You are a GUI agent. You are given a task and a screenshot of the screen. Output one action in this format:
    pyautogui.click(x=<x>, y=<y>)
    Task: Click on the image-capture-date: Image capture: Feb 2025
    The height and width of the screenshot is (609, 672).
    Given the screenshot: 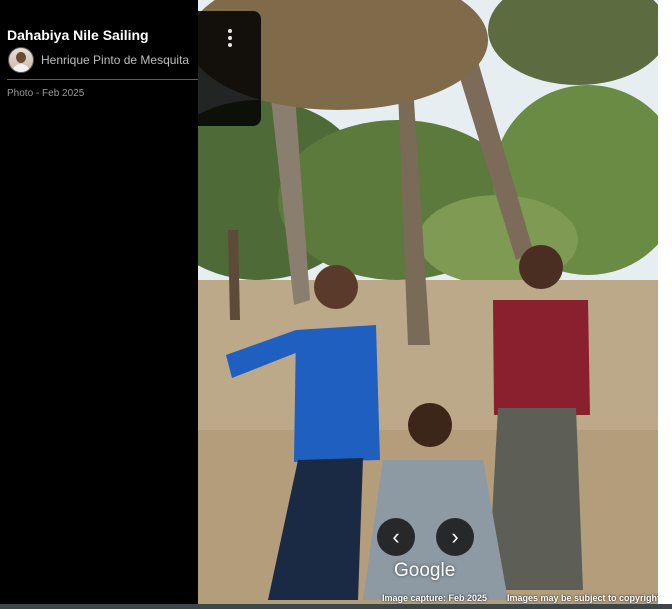 What is the action you would take?
    pyautogui.click(x=435, y=598)
    